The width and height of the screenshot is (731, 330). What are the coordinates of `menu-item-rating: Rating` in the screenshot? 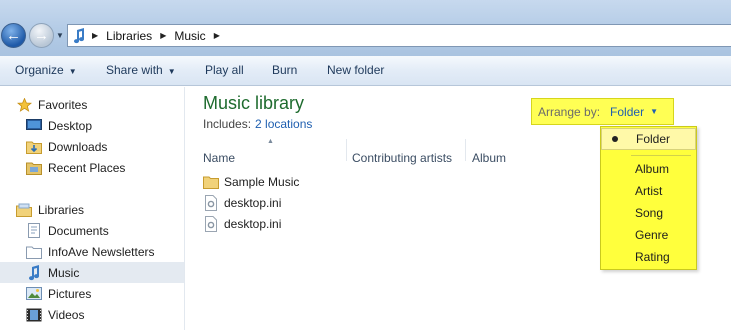 It's located at (648, 257).